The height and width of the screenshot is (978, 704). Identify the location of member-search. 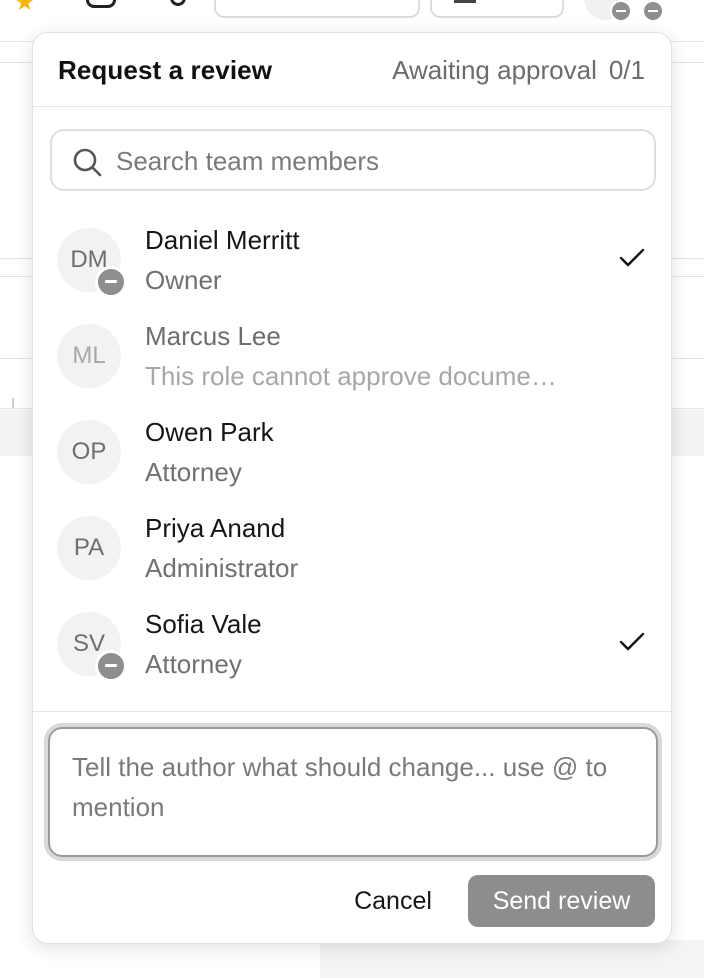
(353, 160).